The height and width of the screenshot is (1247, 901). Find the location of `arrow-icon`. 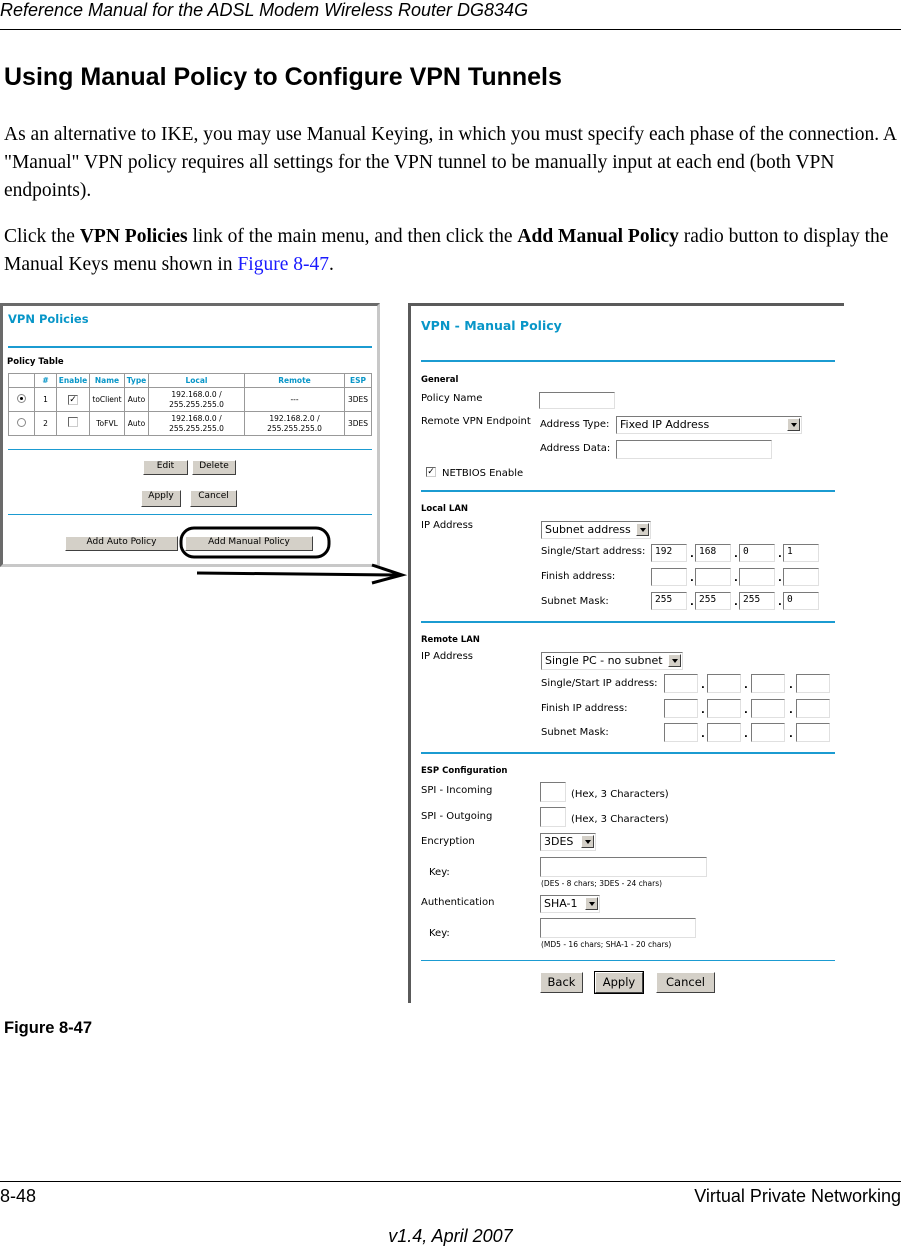

arrow-icon is located at coordinates (302, 574).